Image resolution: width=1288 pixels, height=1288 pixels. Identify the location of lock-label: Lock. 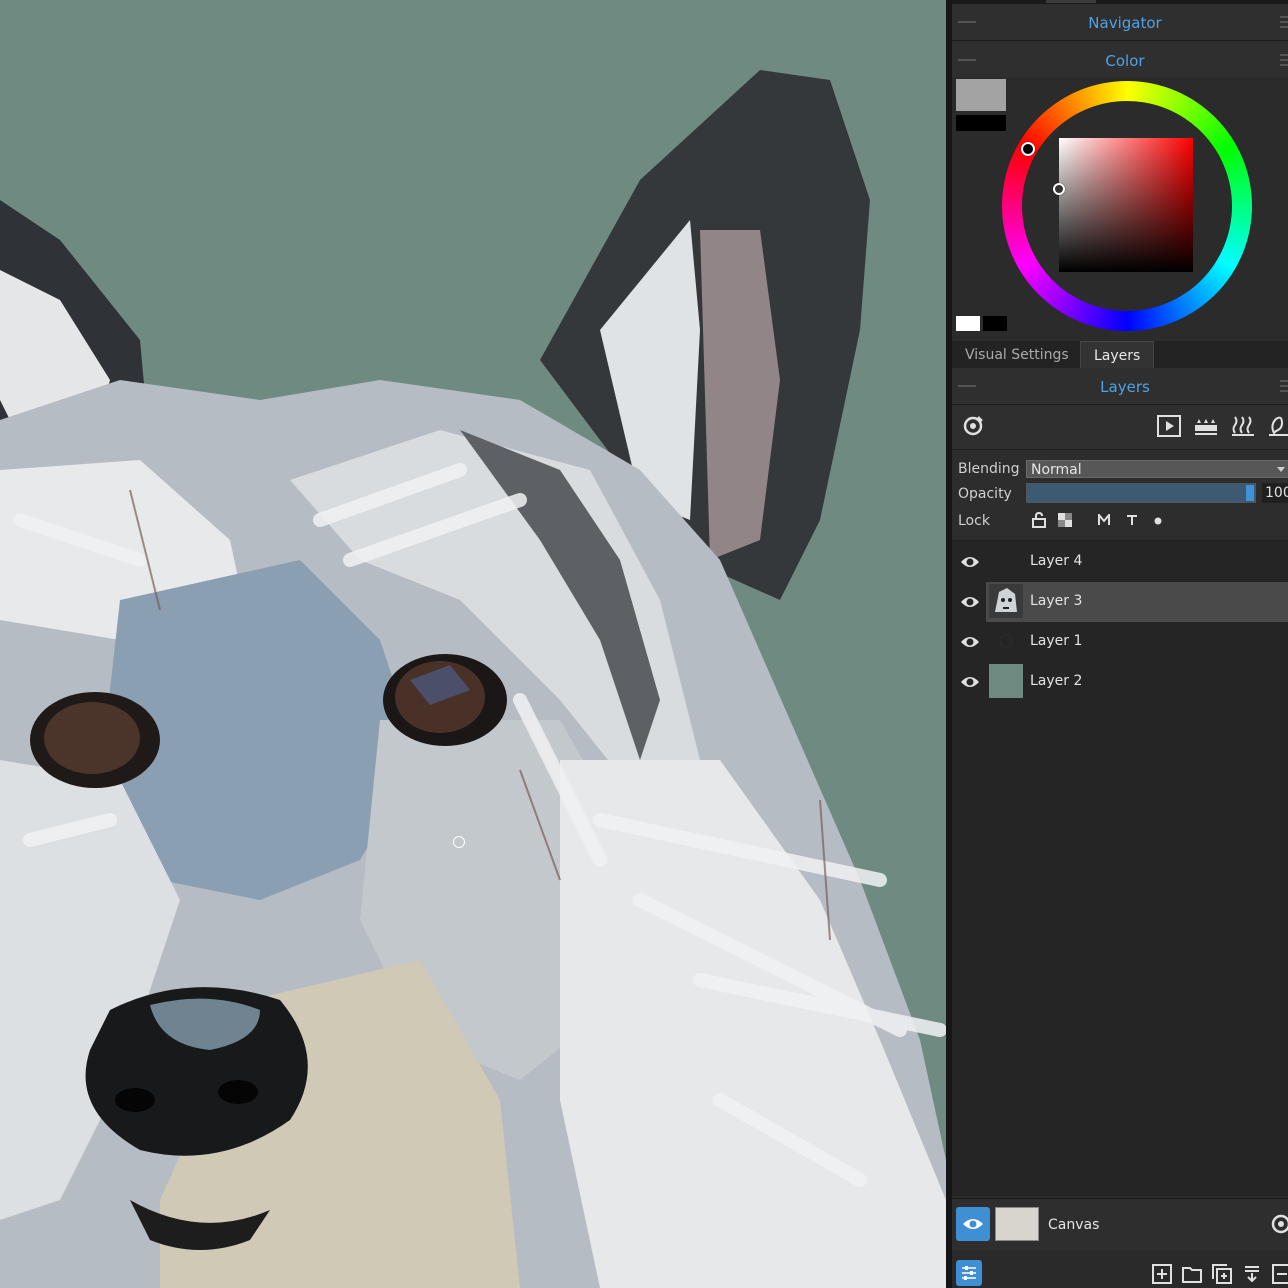
(974, 521).